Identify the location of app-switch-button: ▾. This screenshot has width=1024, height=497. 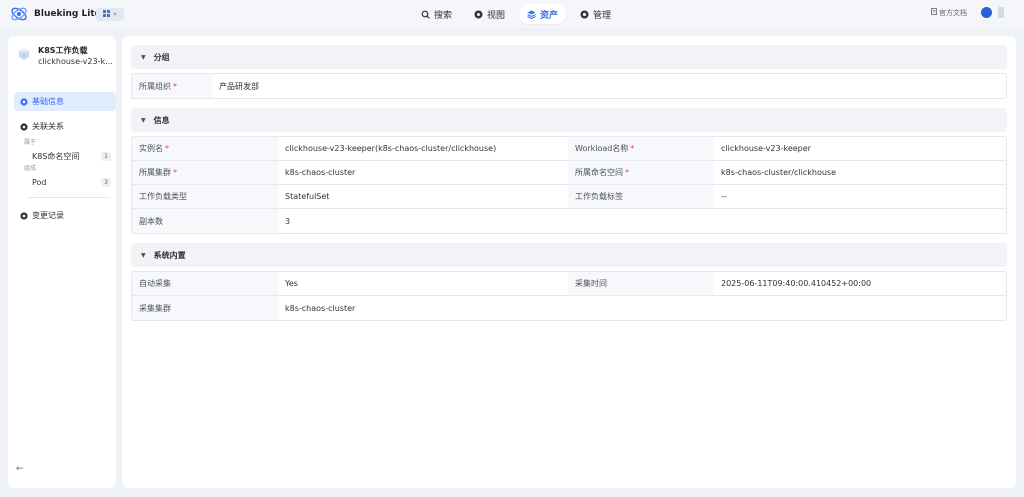
(110, 14).